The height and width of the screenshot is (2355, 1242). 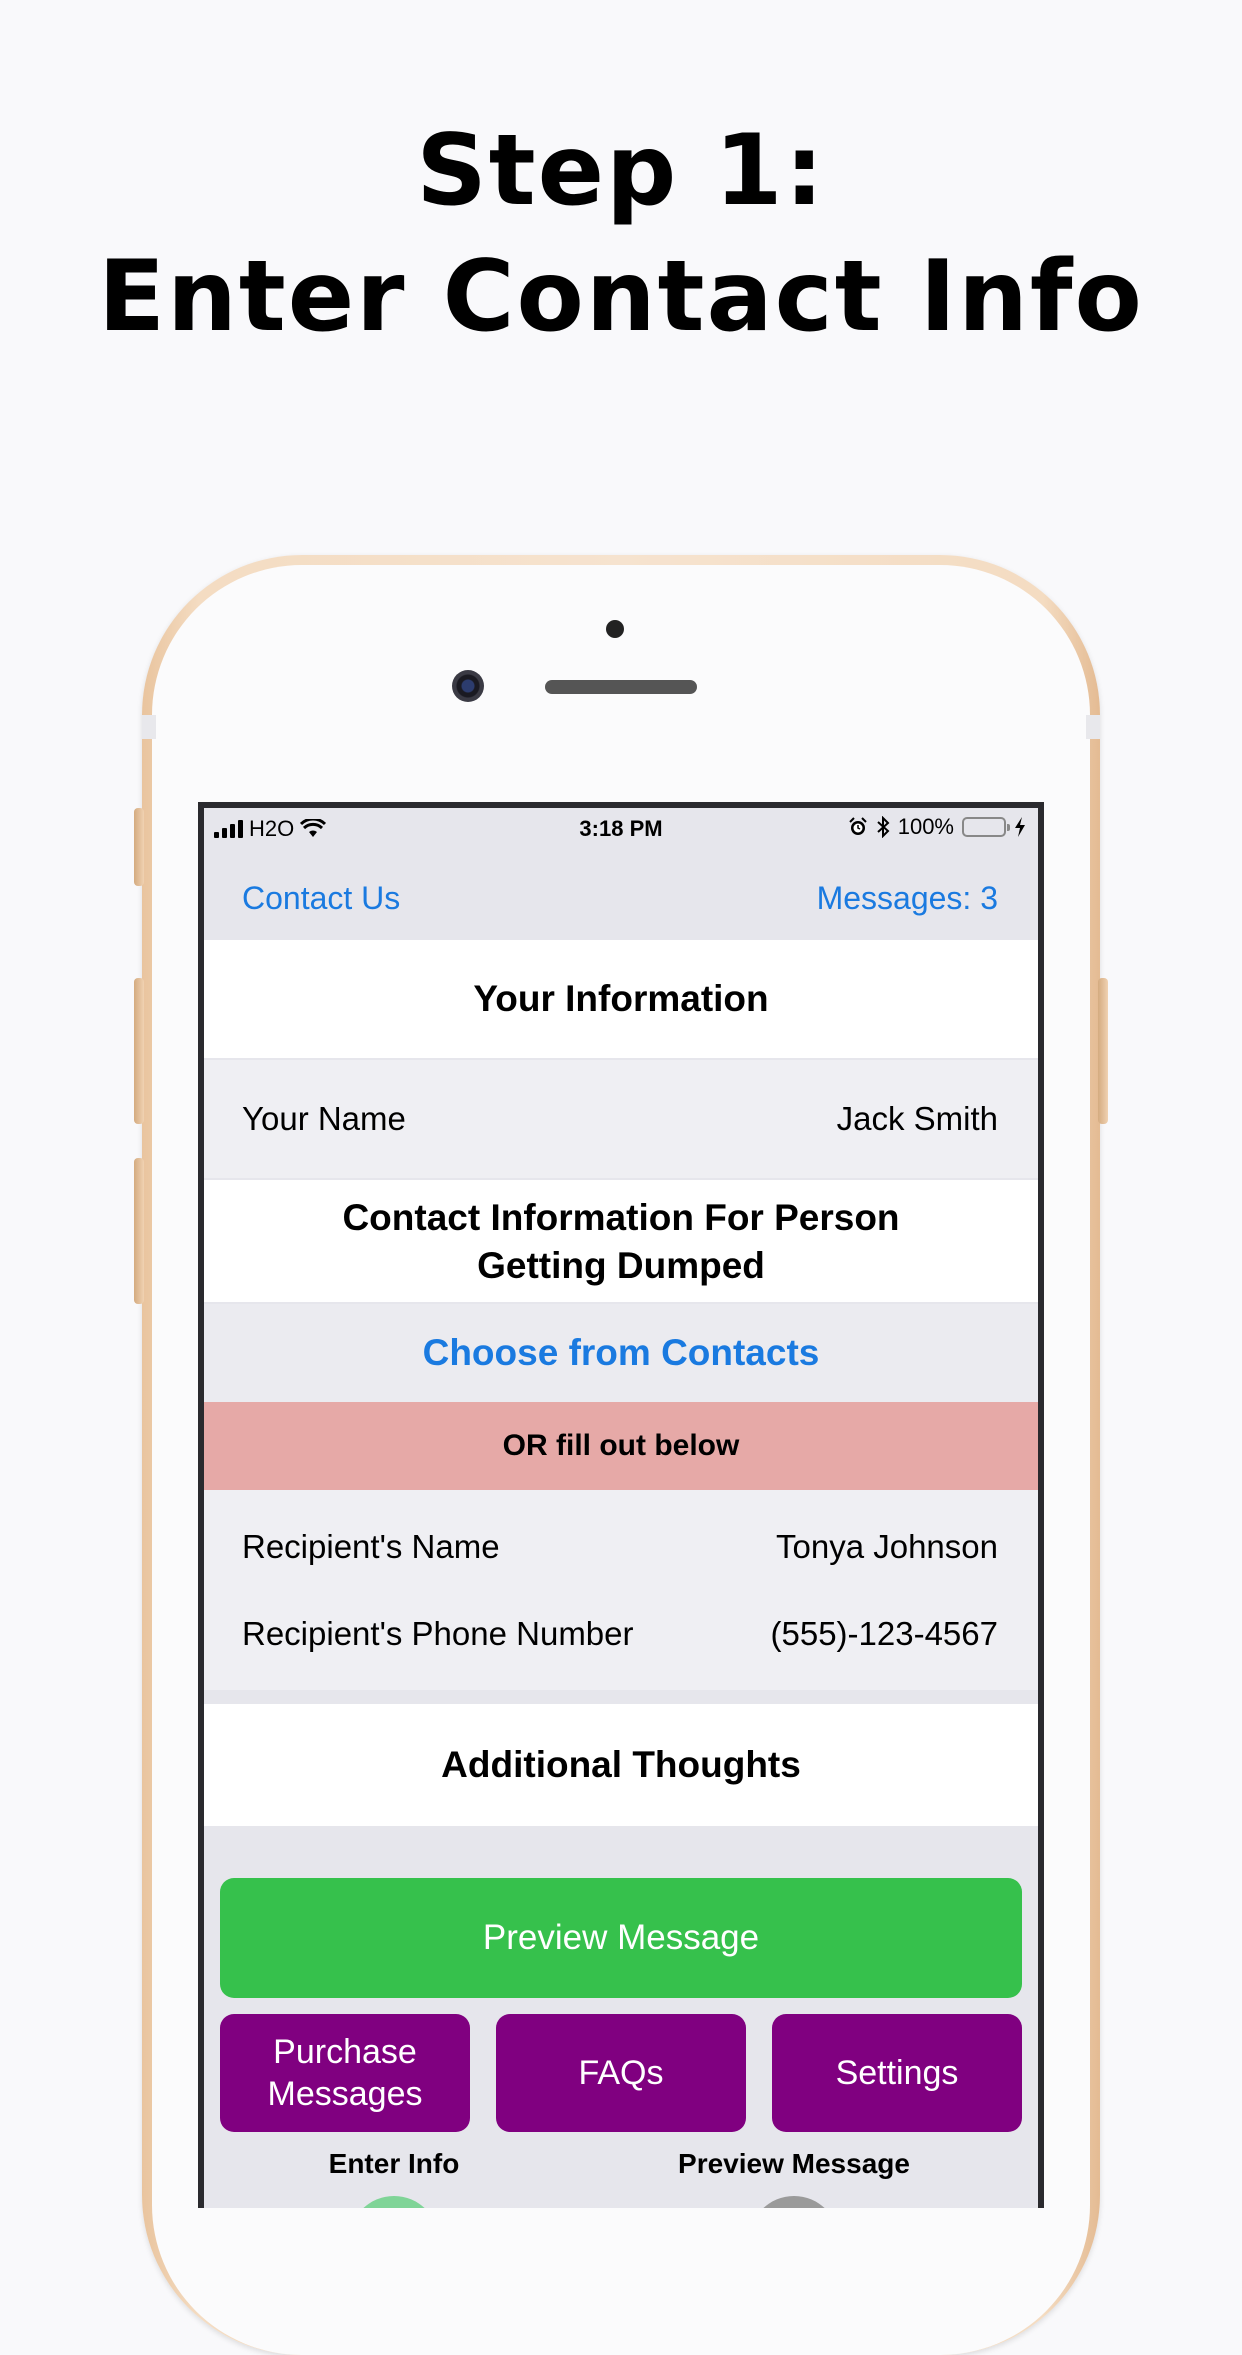 I want to click on step-preview-message-indicator, so click(x=794, y=2202).